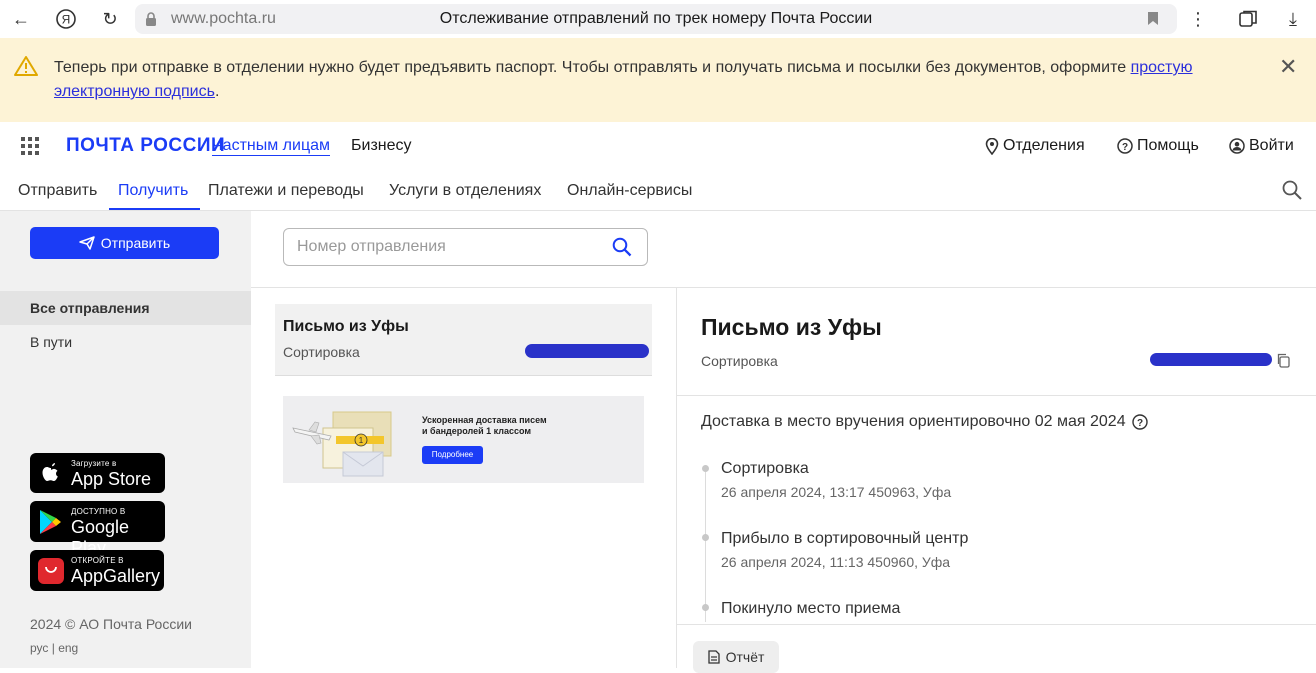  Describe the element at coordinates (713, 657) in the screenshot. I see `document-icon` at that location.